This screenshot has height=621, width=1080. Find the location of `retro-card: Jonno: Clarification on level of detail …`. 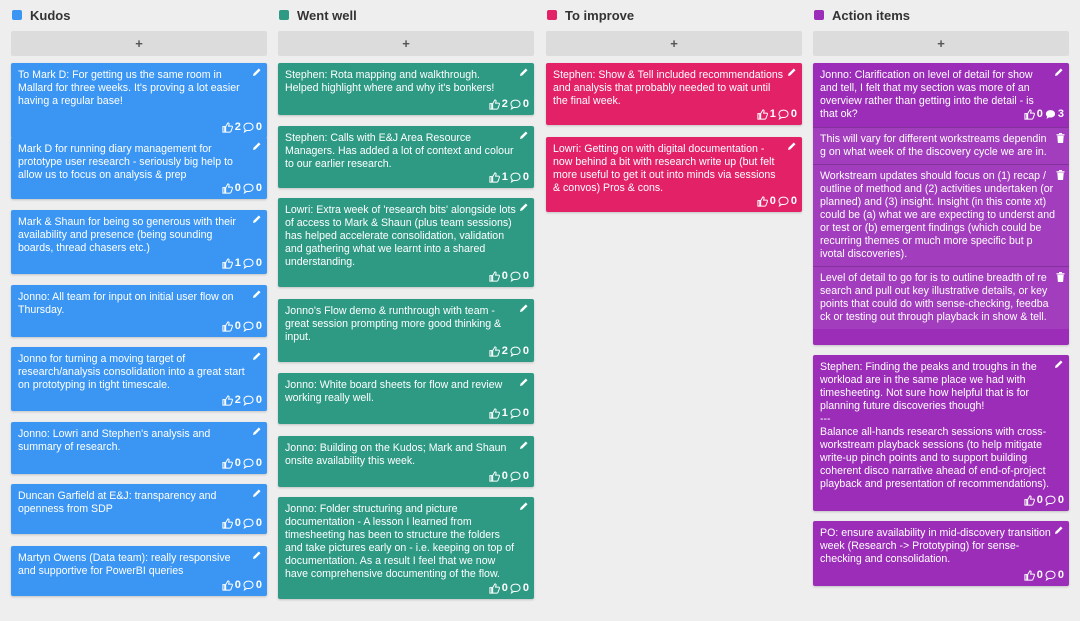

retro-card: Jonno: Clarification on level of detail … is located at coordinates (941, 204).